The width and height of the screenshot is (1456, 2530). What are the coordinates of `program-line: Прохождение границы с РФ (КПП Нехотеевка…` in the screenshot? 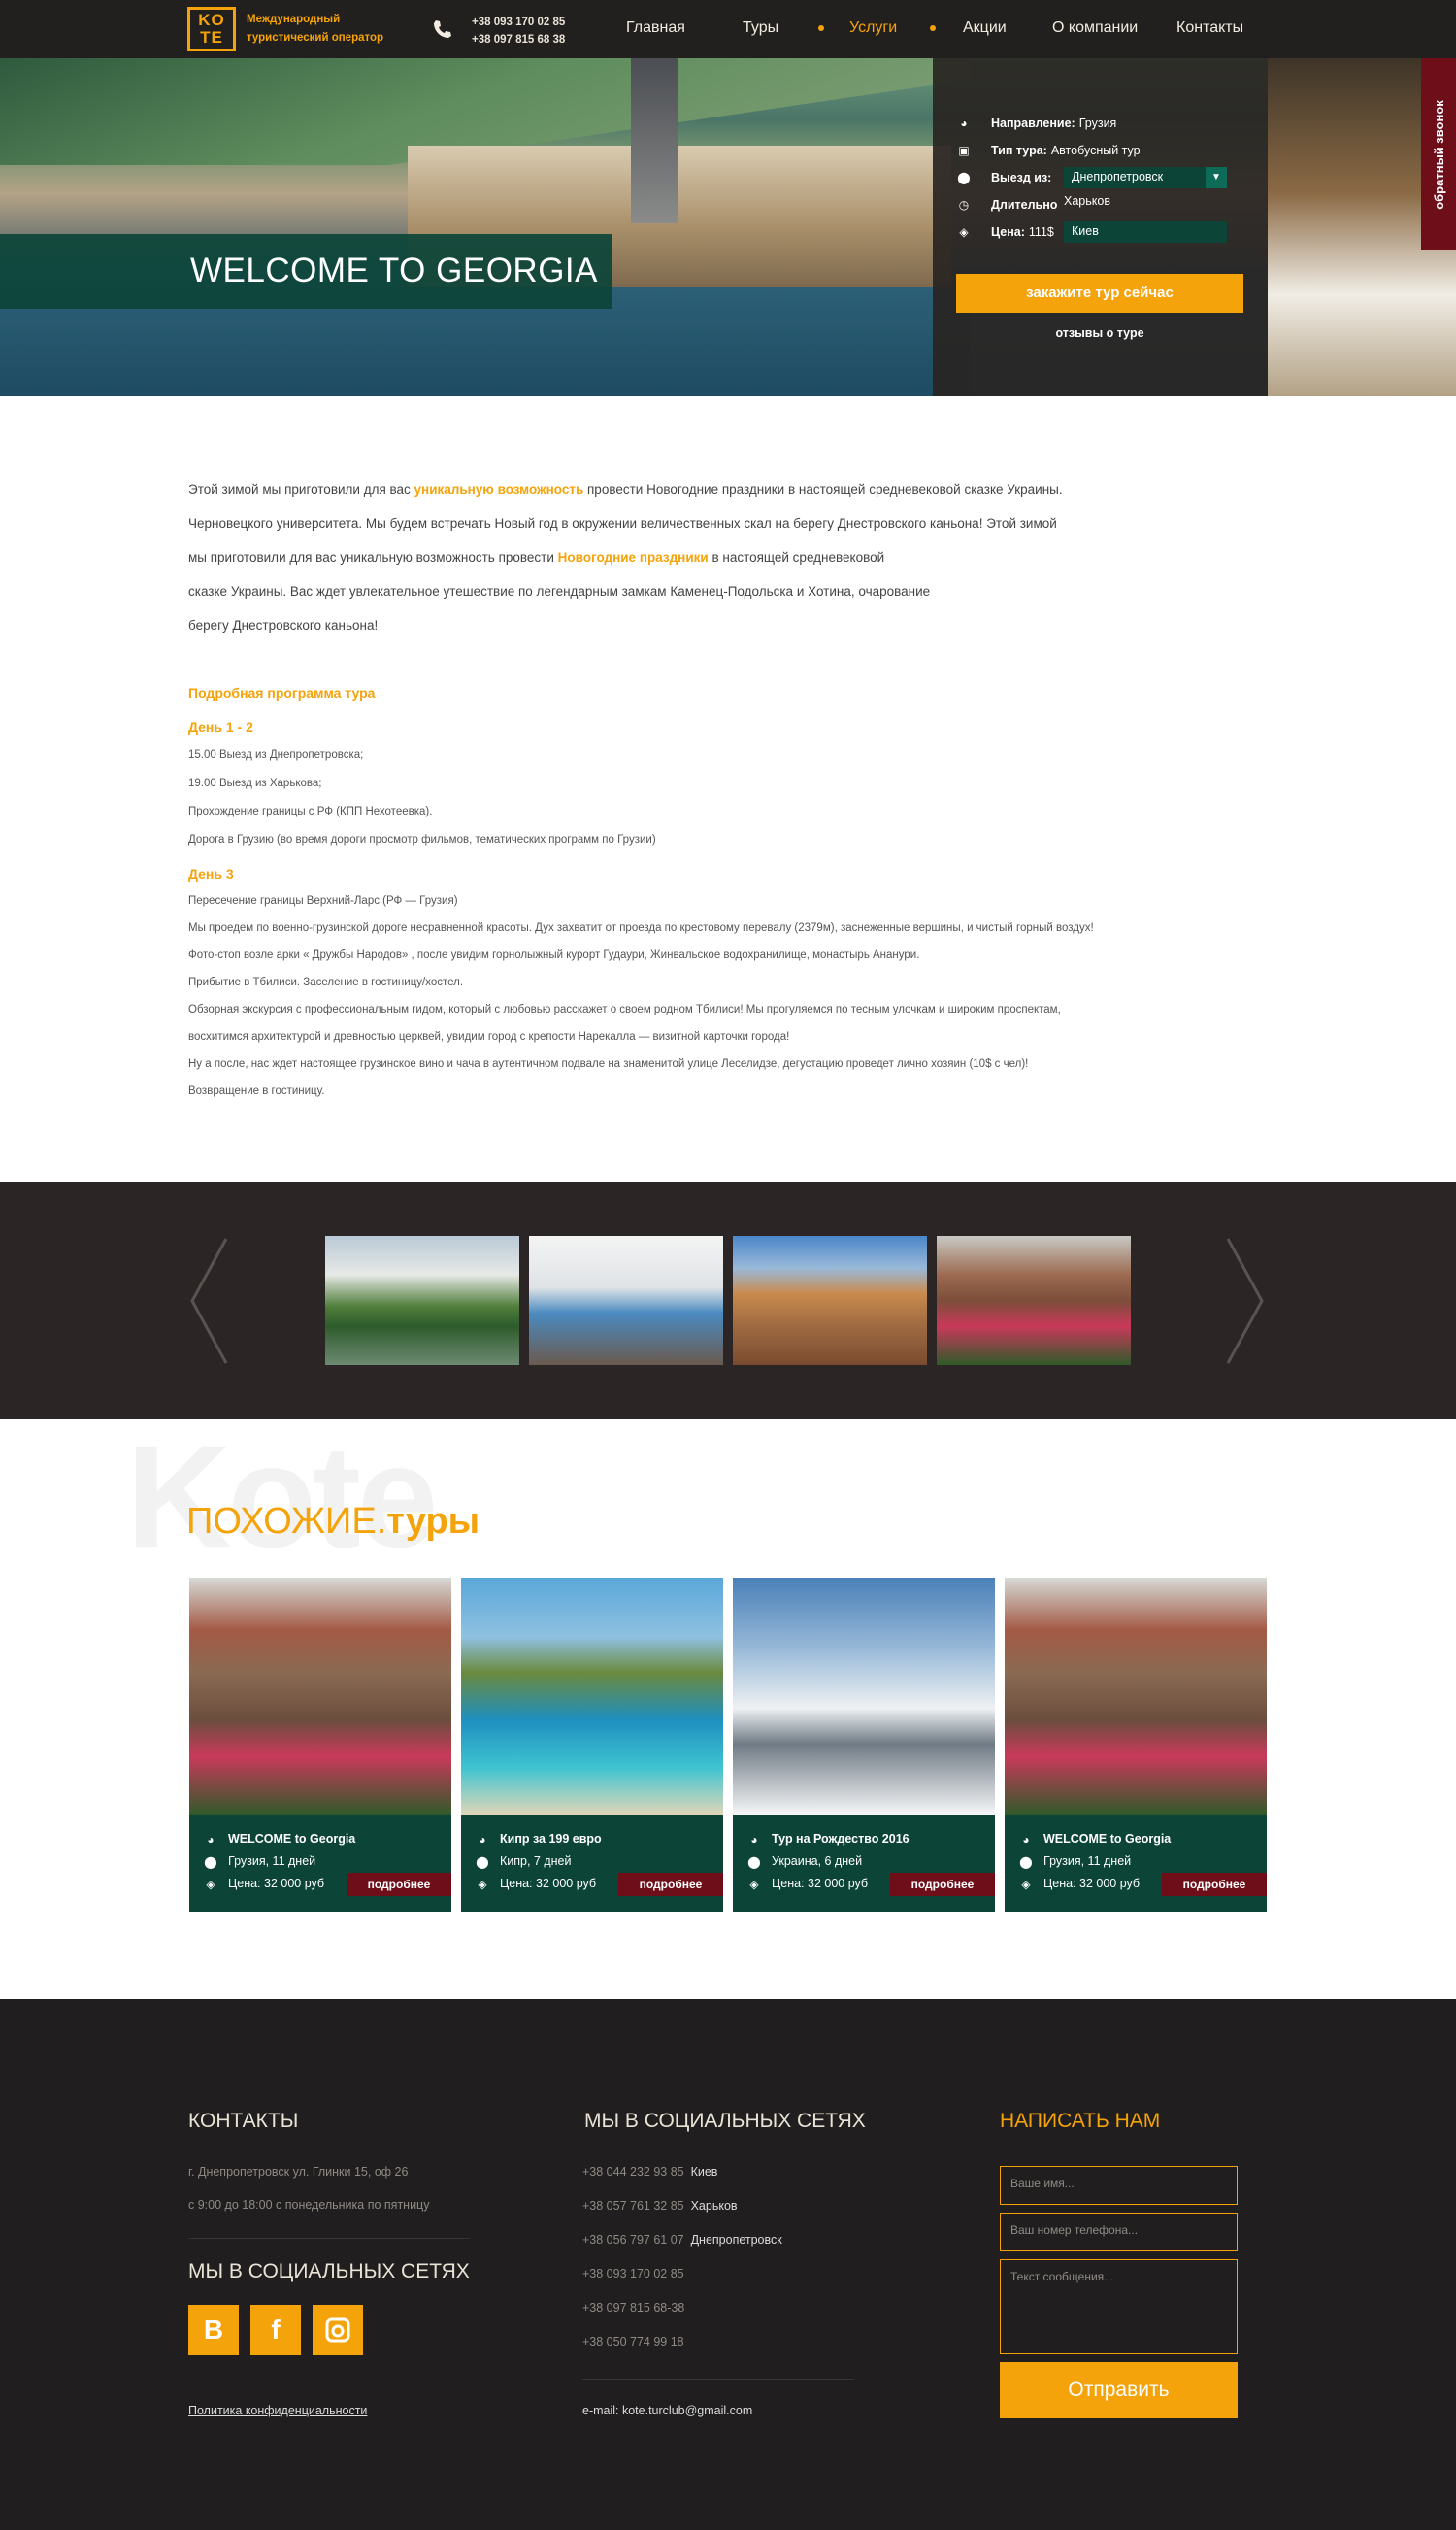 It's located at (310, 812).